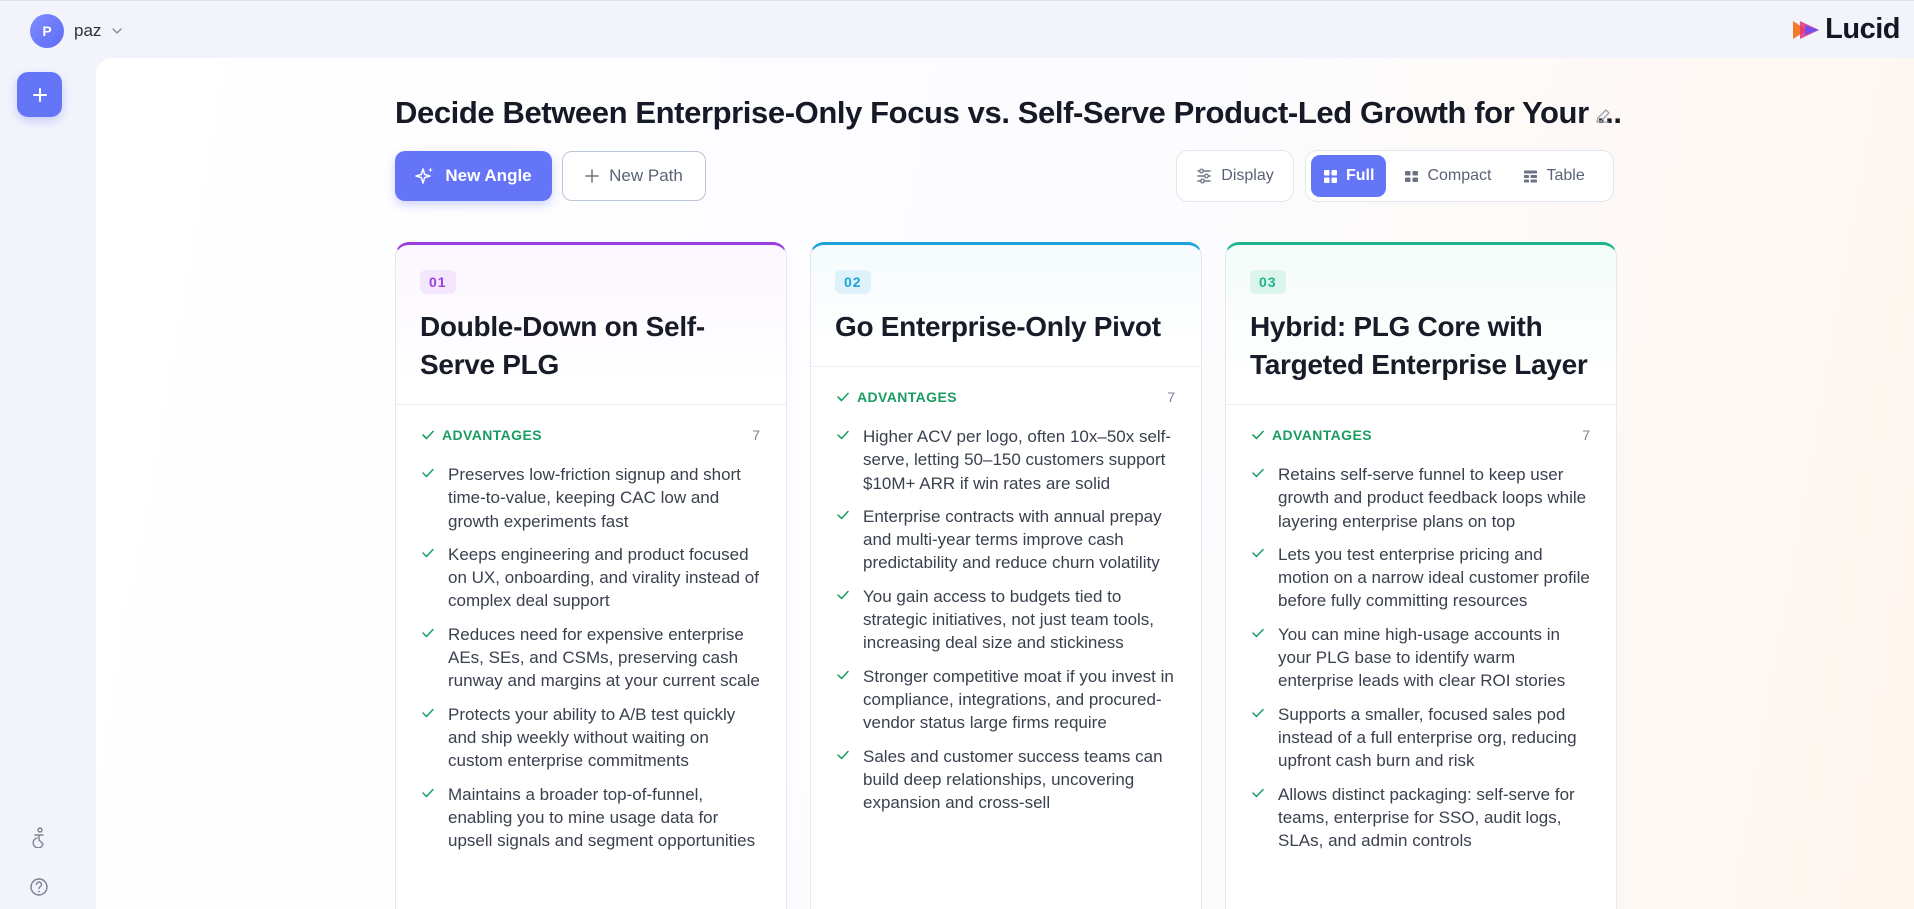  I want to click on plus-icon, so click(39, 94).